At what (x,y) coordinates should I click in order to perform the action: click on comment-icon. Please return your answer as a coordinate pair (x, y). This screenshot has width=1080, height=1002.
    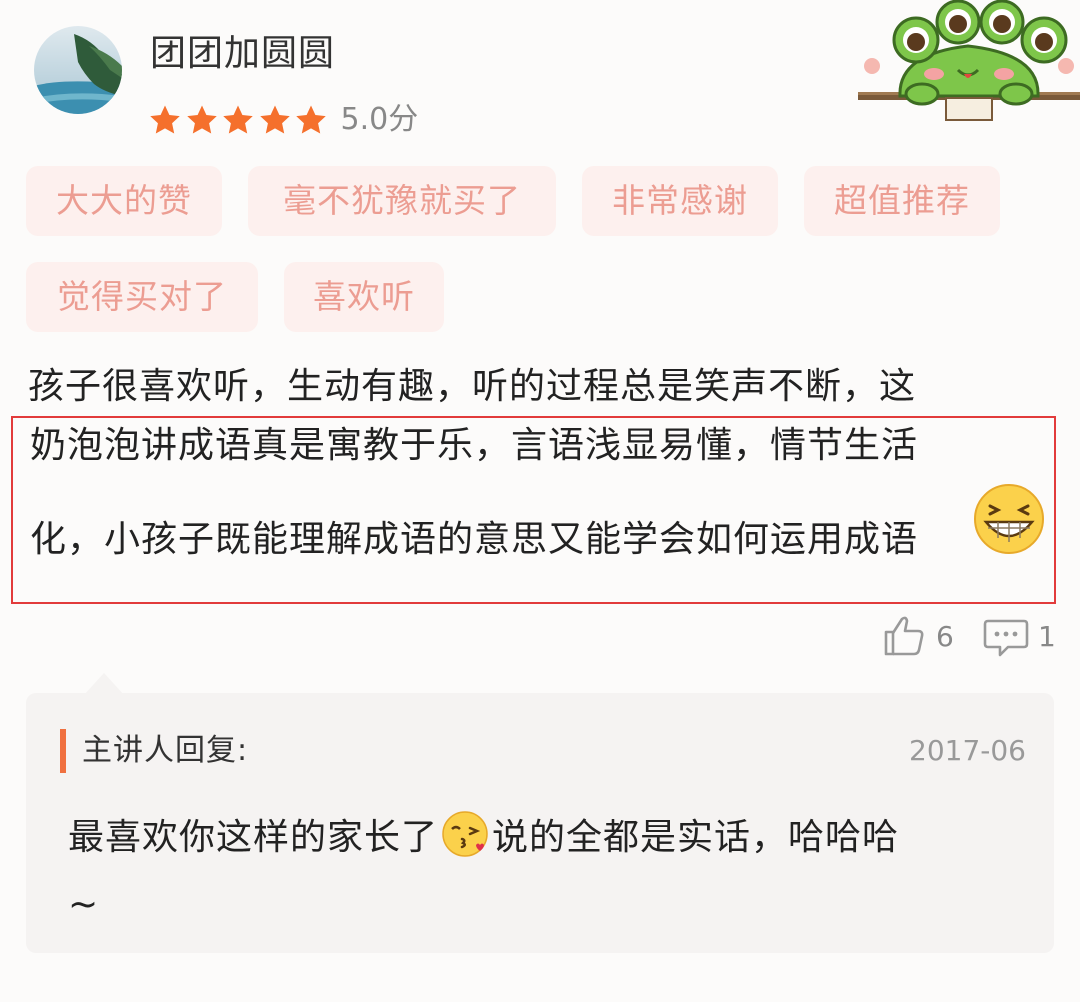
    Looking at the image, I should click on (1006, 636).